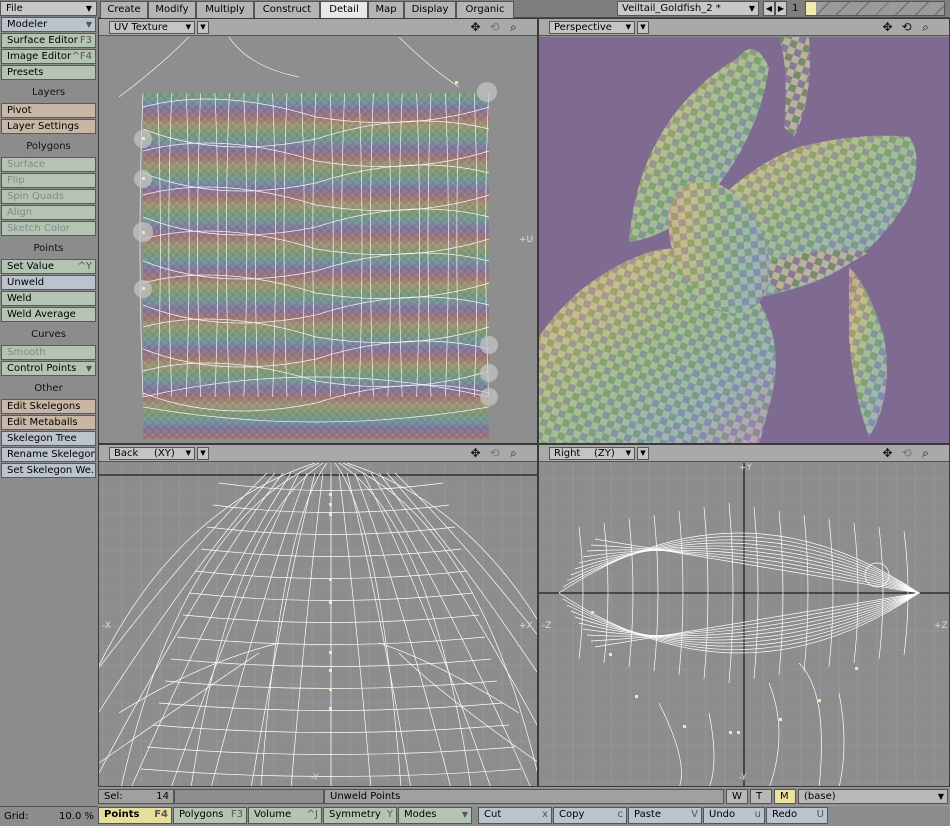 This screenshot has width=950, height=826. I want to click on sidebar-item-control-points: Control Points ▼, so click(48, 368).